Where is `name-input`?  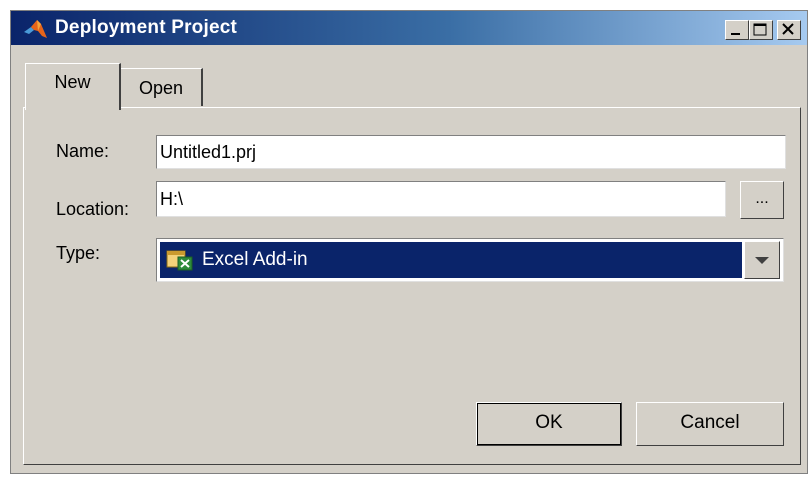 name-input is located at coordinates (471, 152).